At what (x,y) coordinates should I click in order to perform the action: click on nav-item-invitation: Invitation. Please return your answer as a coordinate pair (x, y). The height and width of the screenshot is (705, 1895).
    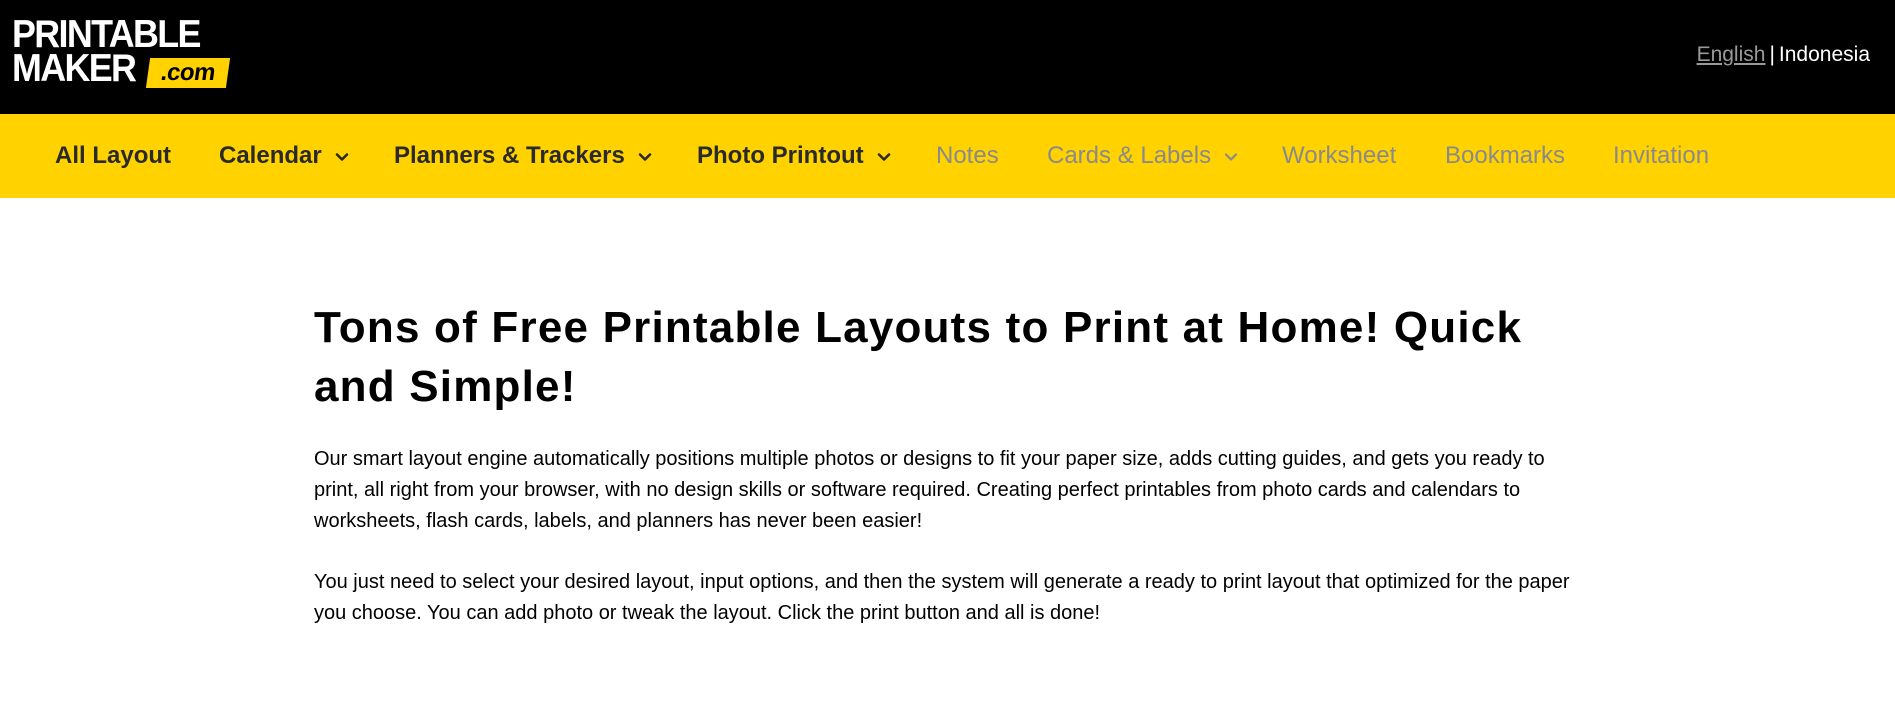
    Looking at the image, I should click on (1661, 156).